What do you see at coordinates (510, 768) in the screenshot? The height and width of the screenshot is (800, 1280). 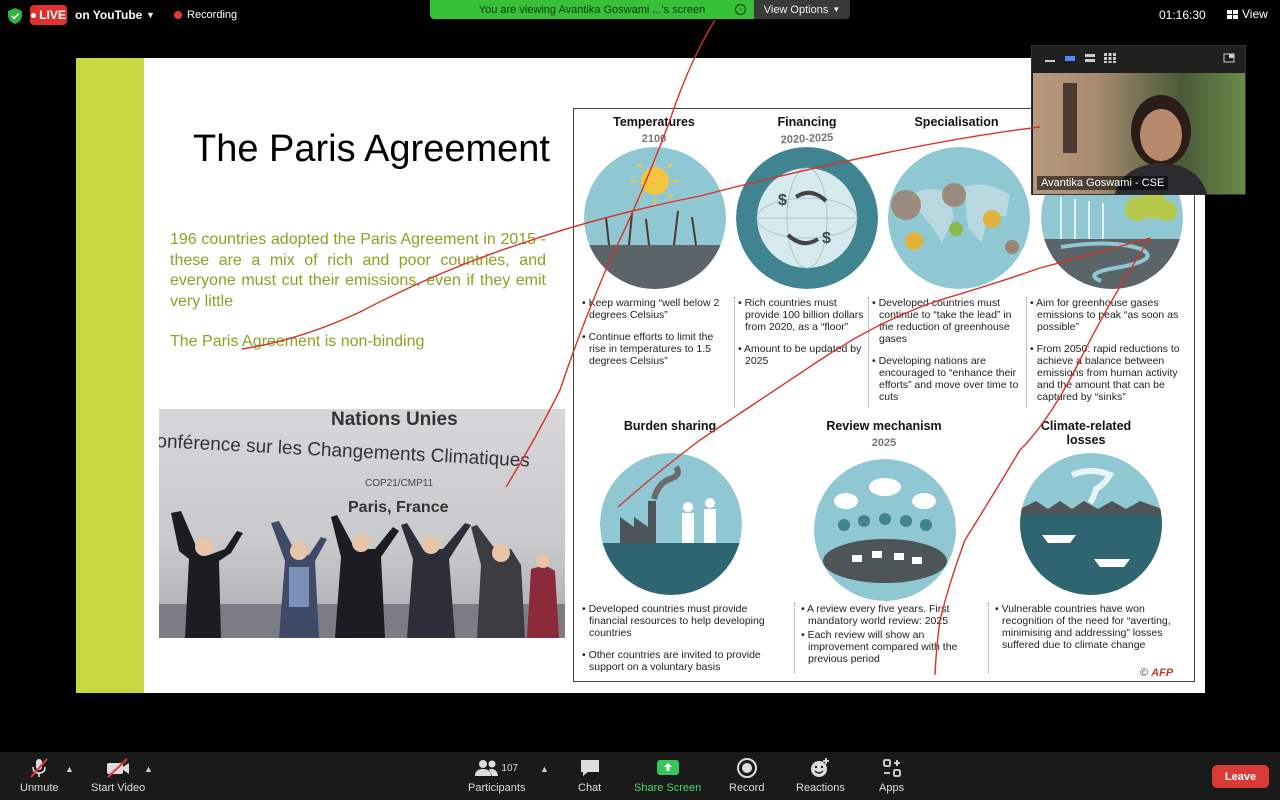 I see `participants-count: 107` at bounding box center [510, 768].